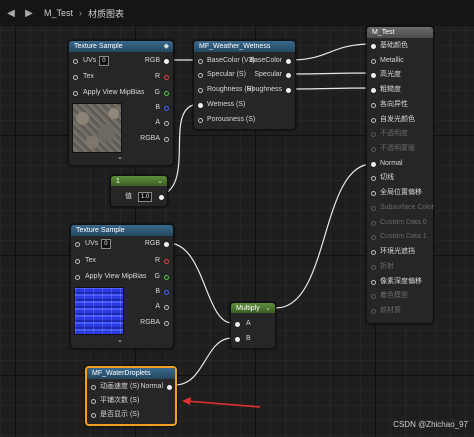 Image resolution: width=474 pixels, height=437 pixels. Describe the element at coordinates (166, 46) in the screenshot. I see `collapse-icon: ◆` at that location.